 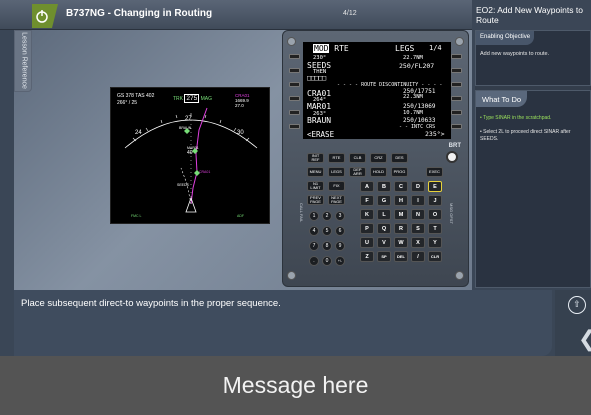 I want to click on key-e: E, so click(x=435, y=186).